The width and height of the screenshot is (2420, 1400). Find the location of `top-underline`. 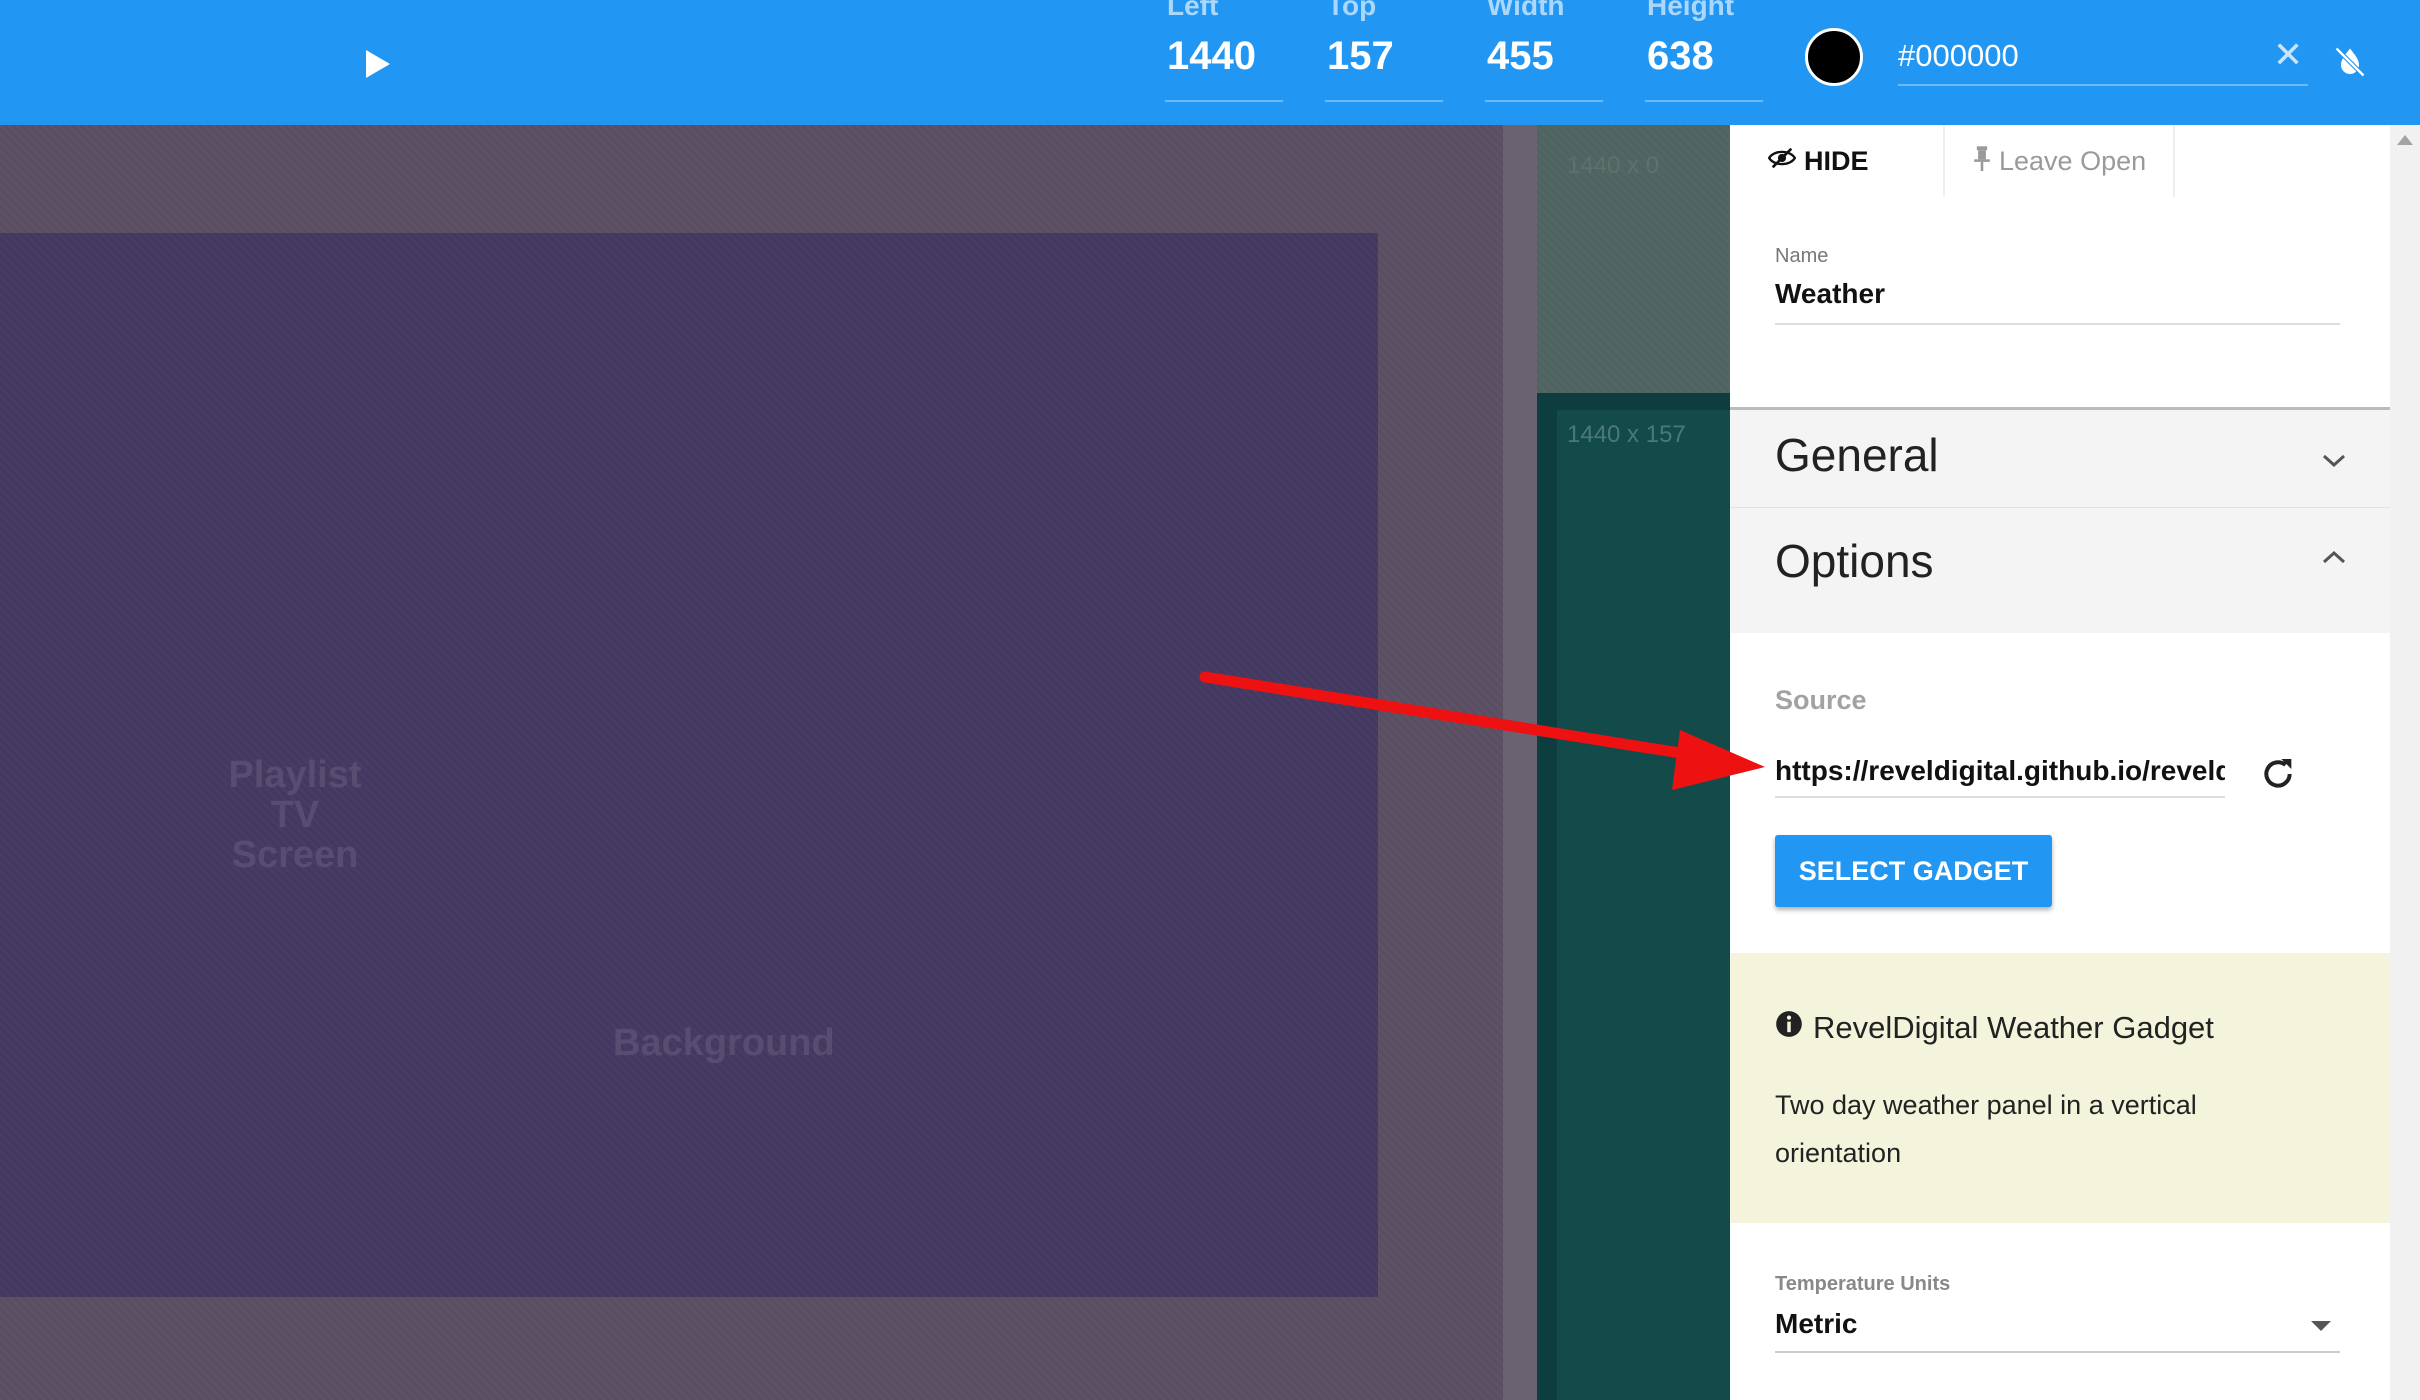

top-underline is located at coordinates (1384, 101).